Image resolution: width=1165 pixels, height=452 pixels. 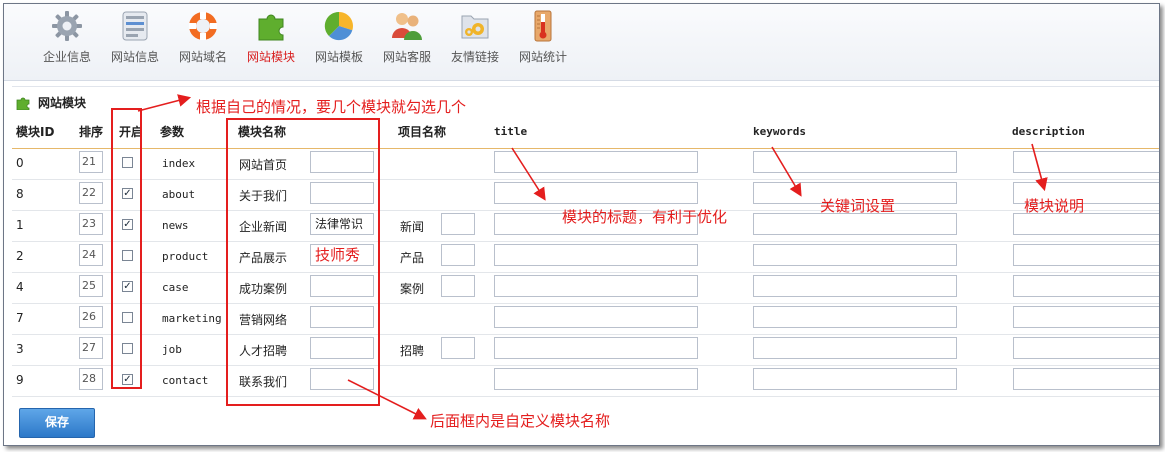 I want to click on annotation-checkbox-note: 根据自己的情况，要几个模块就勾选几个, so click(x=331, y=107).